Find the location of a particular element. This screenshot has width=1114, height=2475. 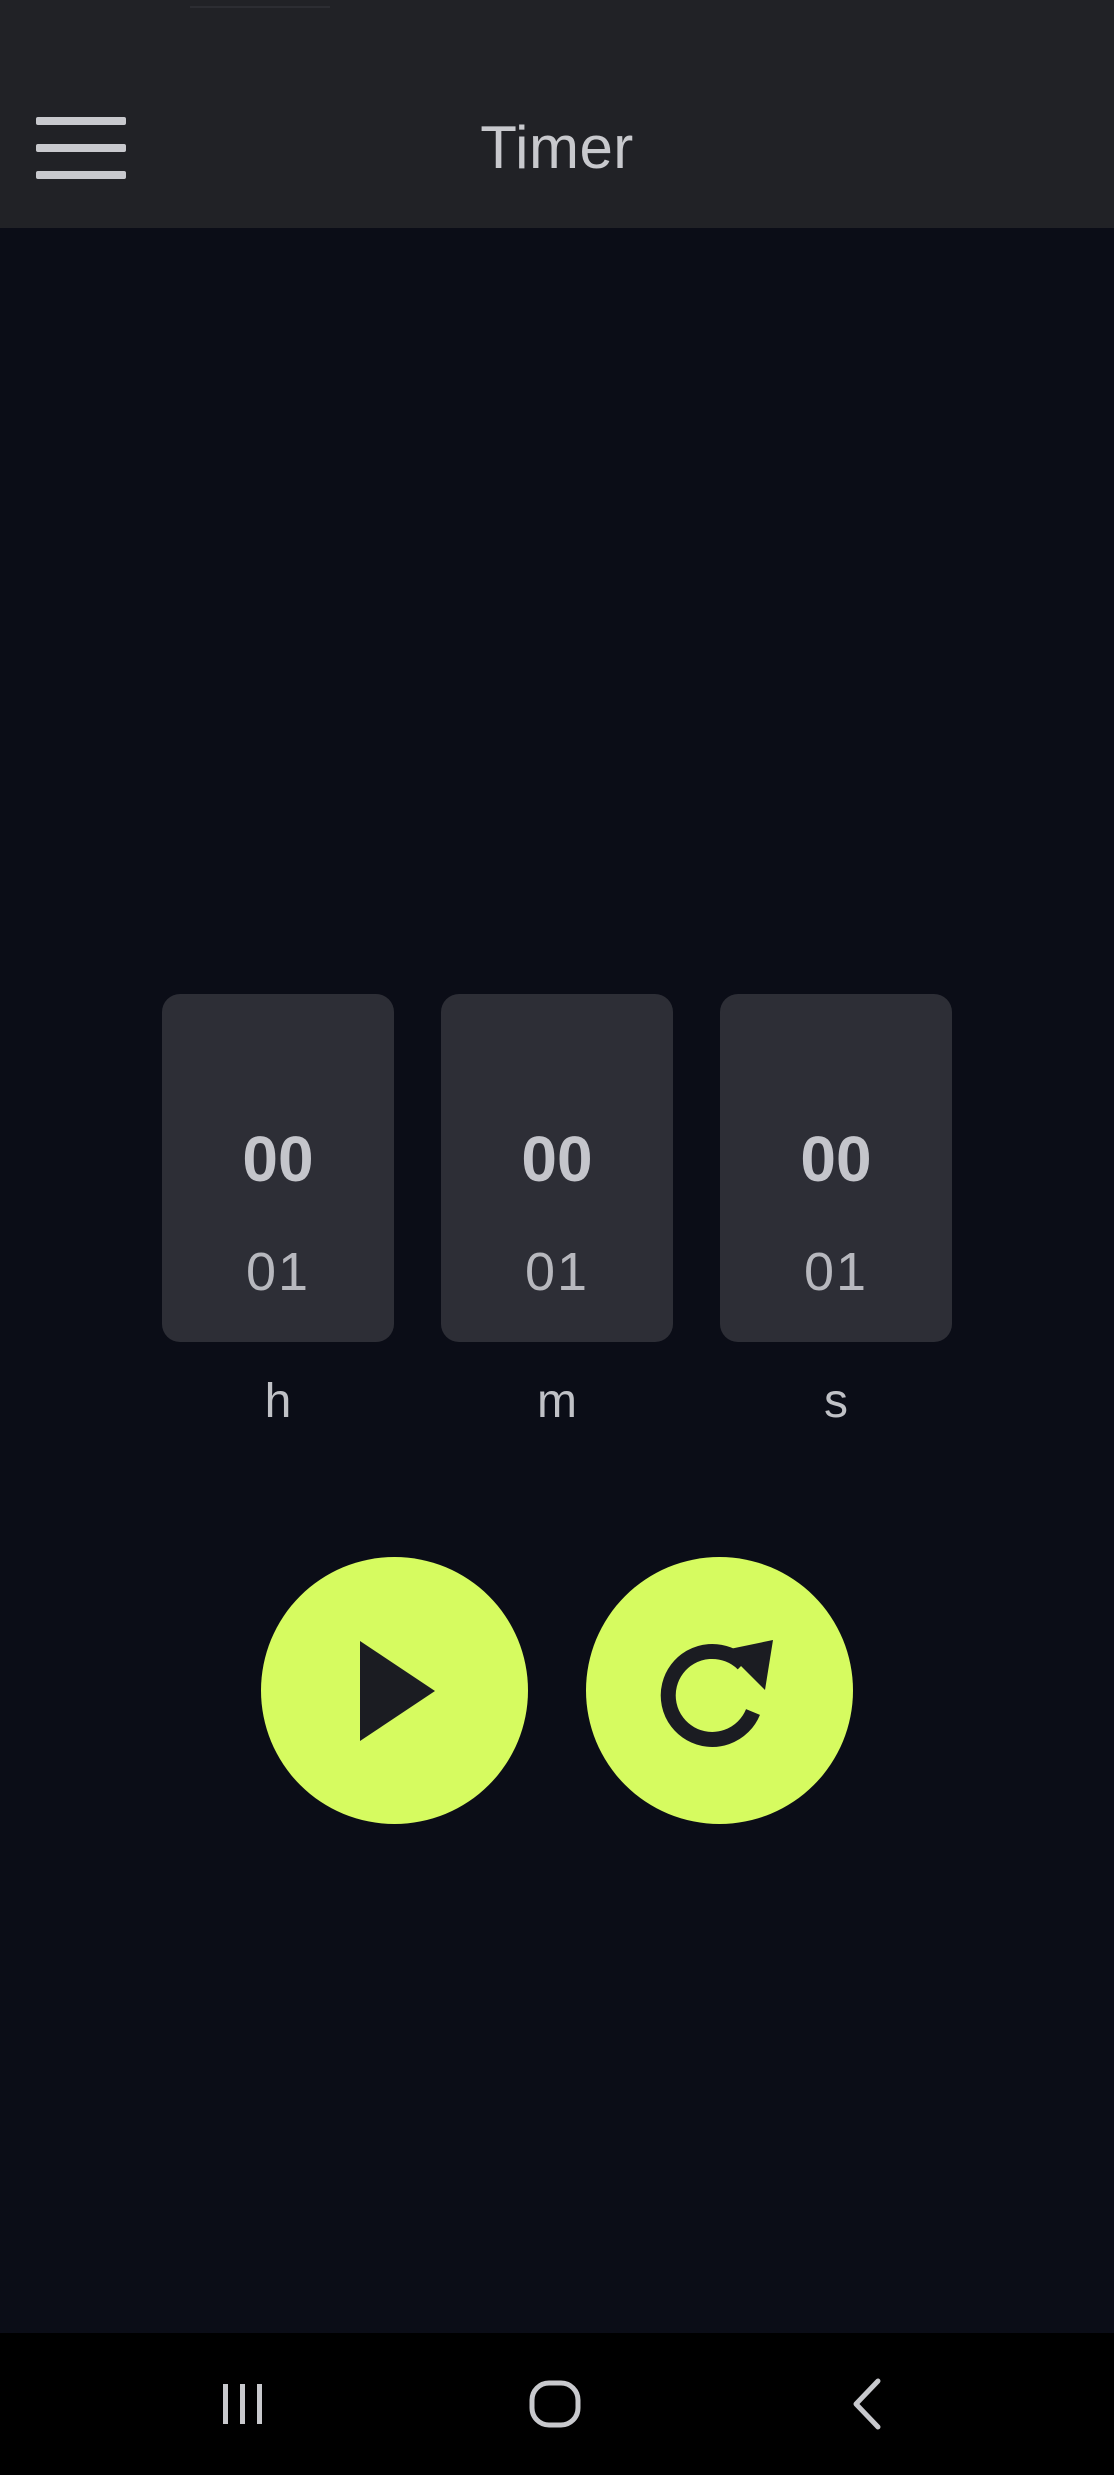

status-bar is located at coordinates (557, 30).